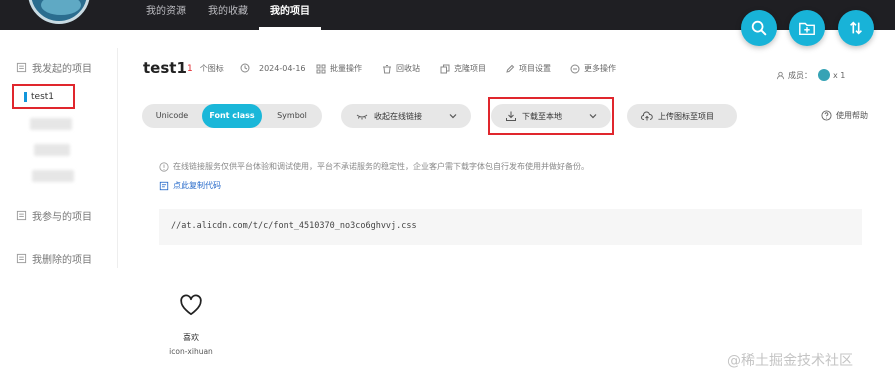 The height and width of the screenshot is (377, 895). Describe the element at coordinates (362, 117) in the screenshot. I see `eye-closed-icon` at that location.